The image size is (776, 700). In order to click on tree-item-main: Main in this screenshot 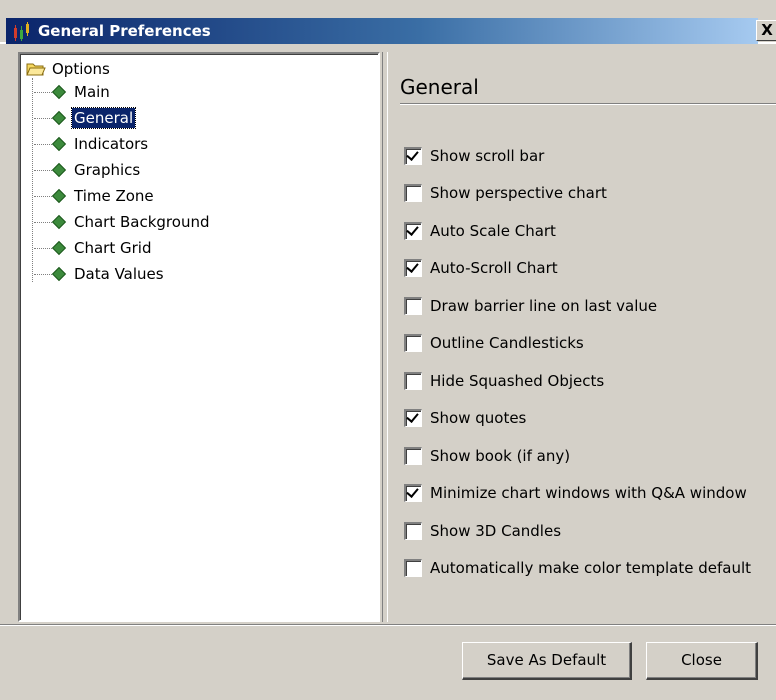, I will do `click(73, 92)`.